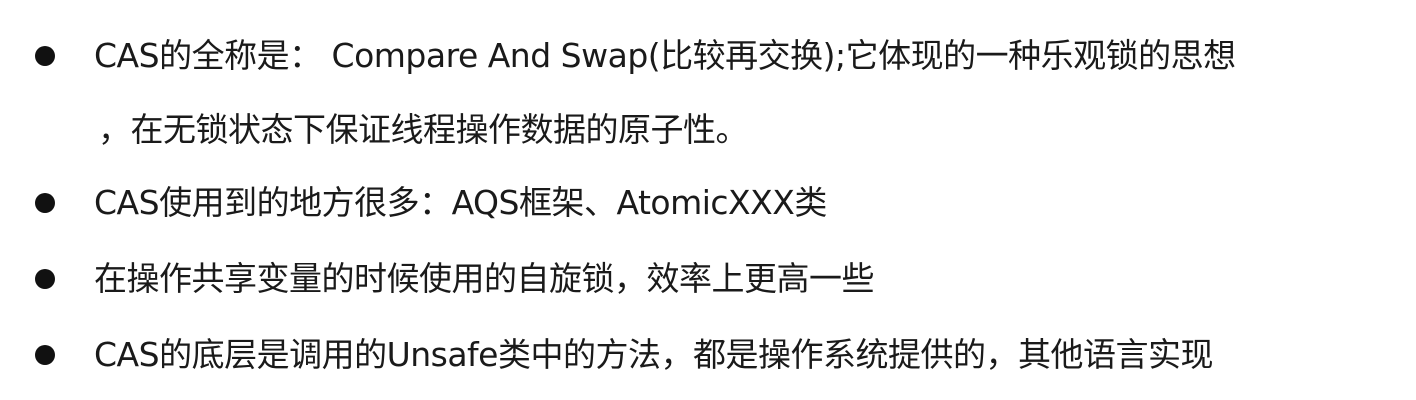 This screenshot has height=400, width=1416. Describe the element at coordinates (484, 278) in the screenshot. I see `bullet-line: 在操作共享变量的时候使用的自旋锁，效率上更高一些` at that location.